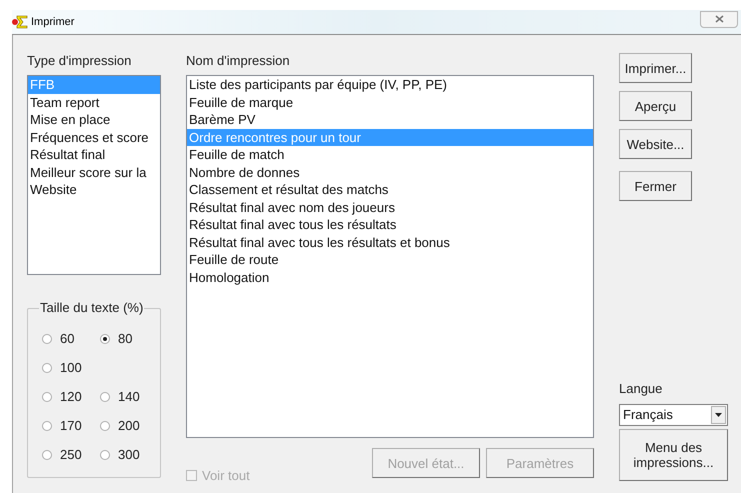 The width and height of the screenshot is (741, 493). I want to click on list-item: Mise en place, so click(94, 119).